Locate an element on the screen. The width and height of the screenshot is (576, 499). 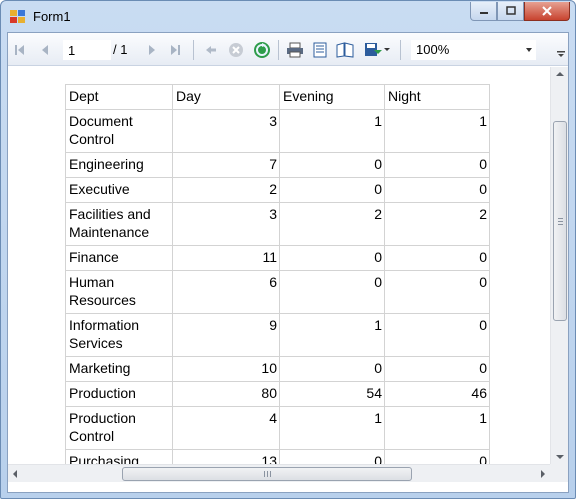
day-cell: 11 is located at coordinates (226, 258).